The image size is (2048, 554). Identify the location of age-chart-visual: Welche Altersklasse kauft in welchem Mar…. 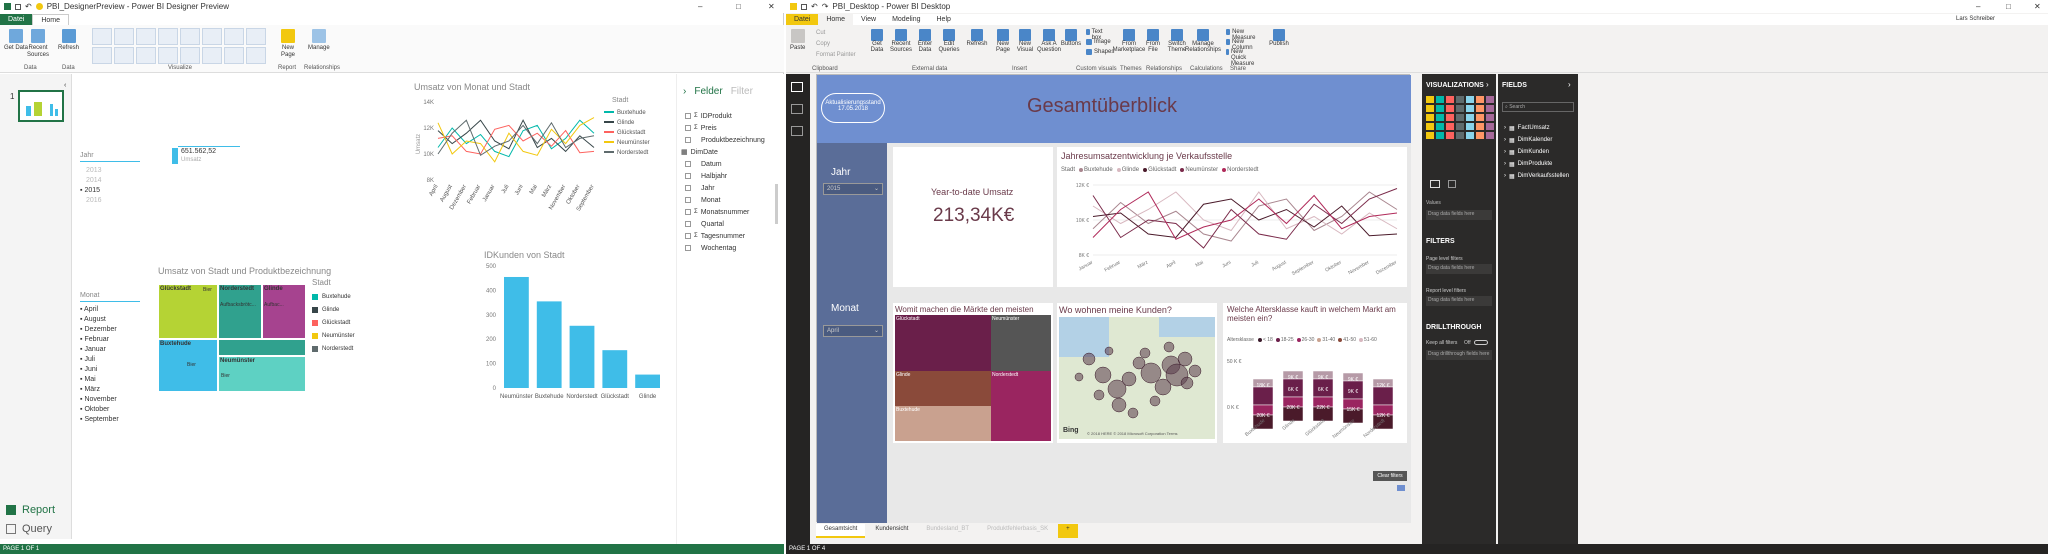
(1315, 373).